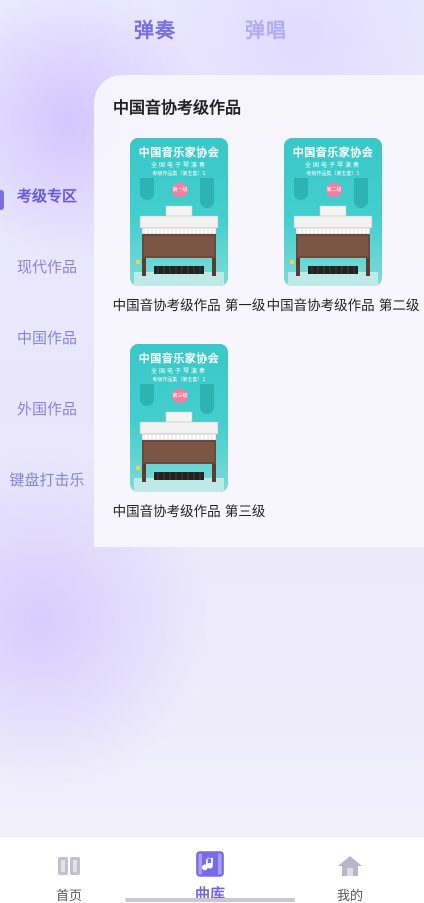 Image resolution: width=424 pixels, height=903 pixels. I want to click on book-title: 中国音协考级作品 第三级, so click(189, 512).